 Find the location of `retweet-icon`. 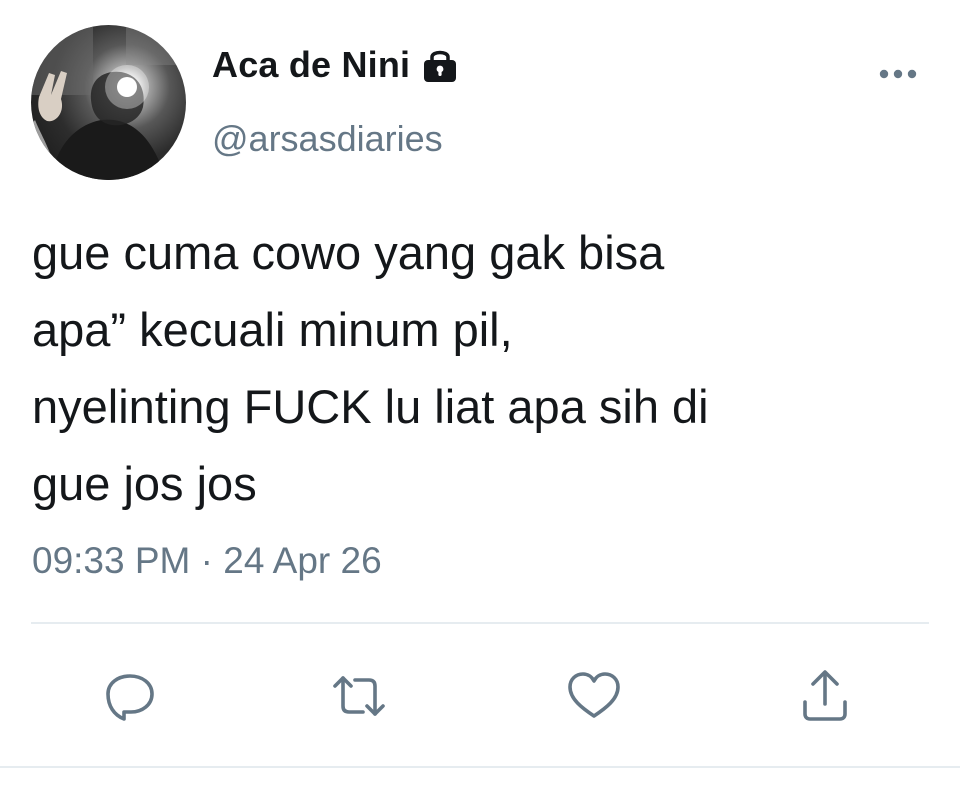

retweet-icon is located at coordinates (359, 696).